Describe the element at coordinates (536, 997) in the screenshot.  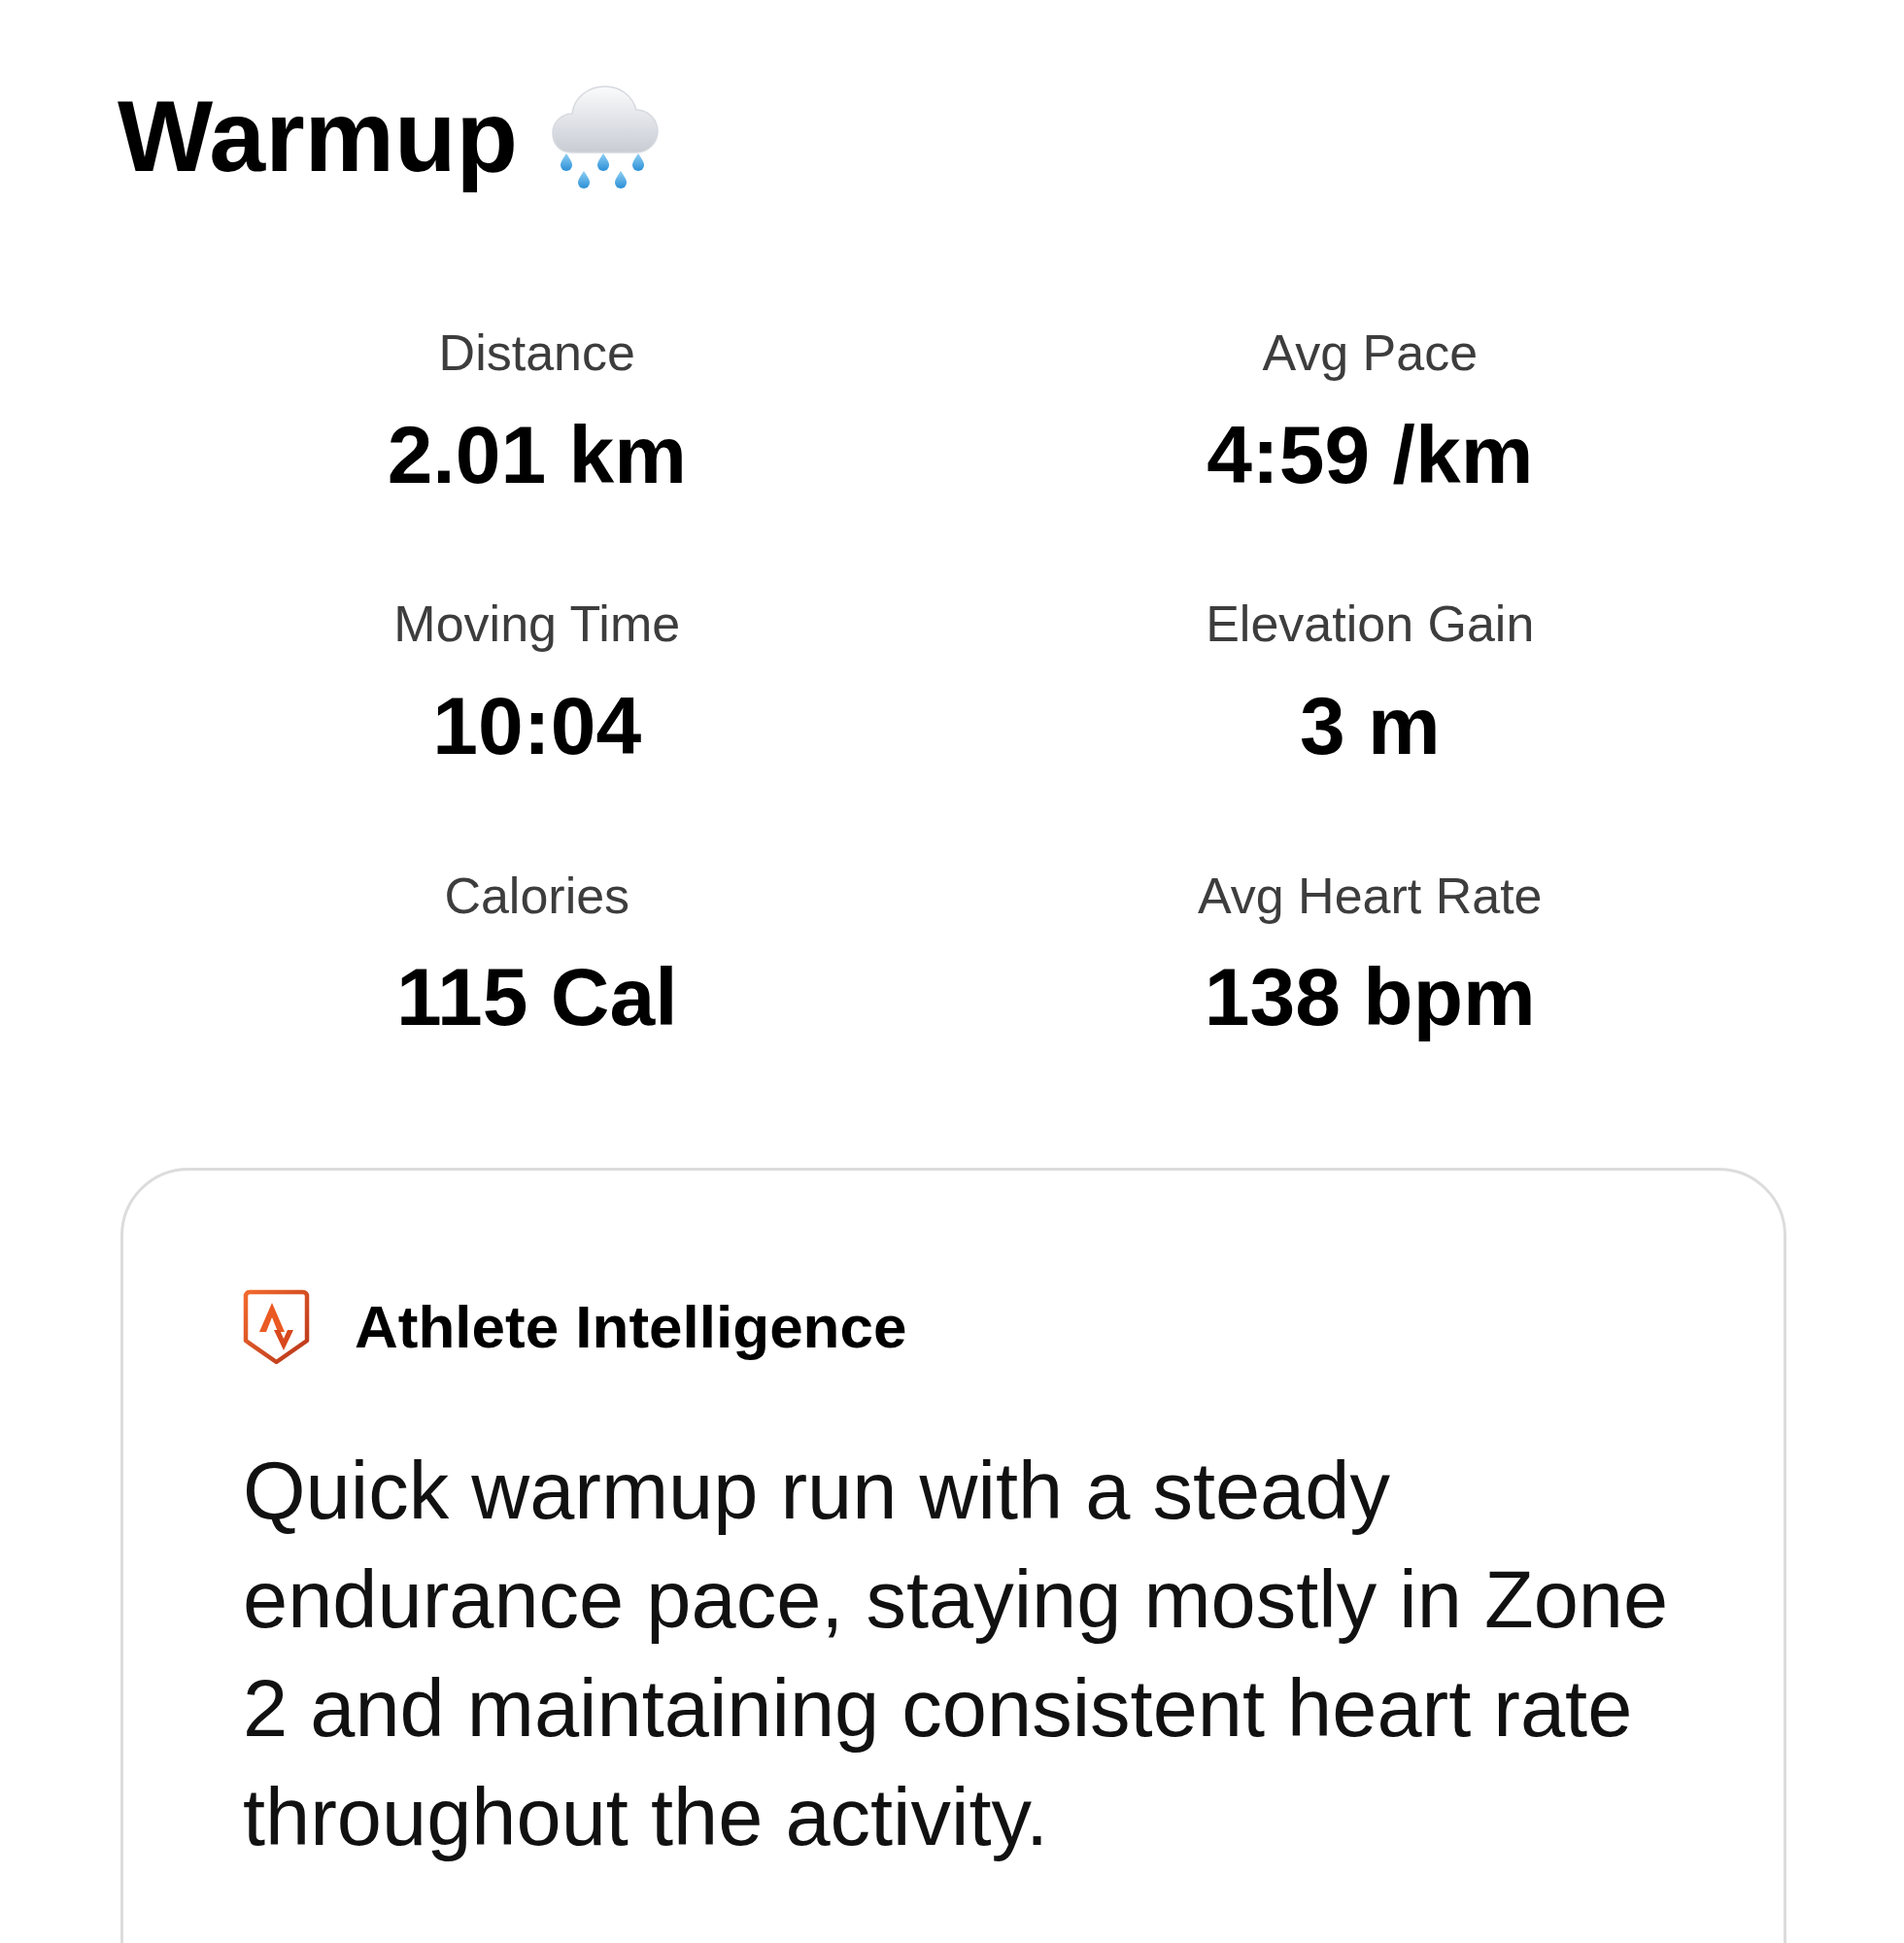
I see `stat-value: 115 Cal` at that location.